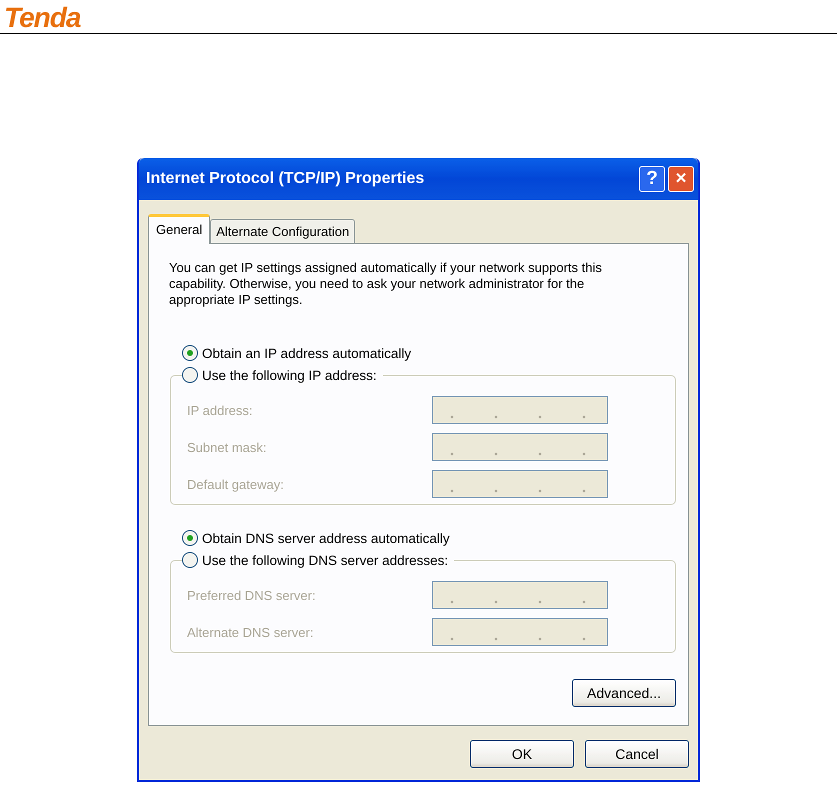  I want to click on description-text: You can get IP settings assigned automatically if your network supports this capability. Otherwise, you need to ask your network administrator for the appropriate IP settings., so click(386, 284).